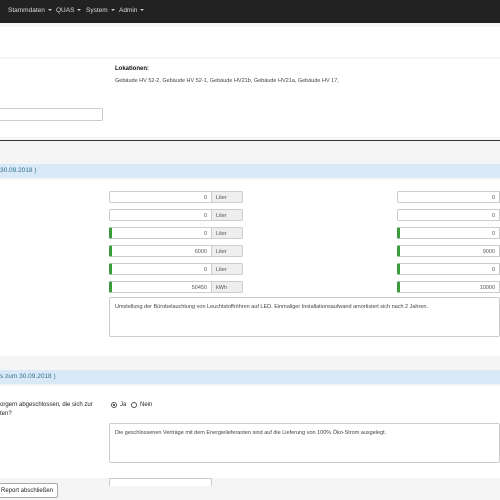 The width and height of the screenshot is (500, 500). What do you see at coordinates (250, 42) in the screenshot?
I see `header-panel` at bounding box center [250, 42].